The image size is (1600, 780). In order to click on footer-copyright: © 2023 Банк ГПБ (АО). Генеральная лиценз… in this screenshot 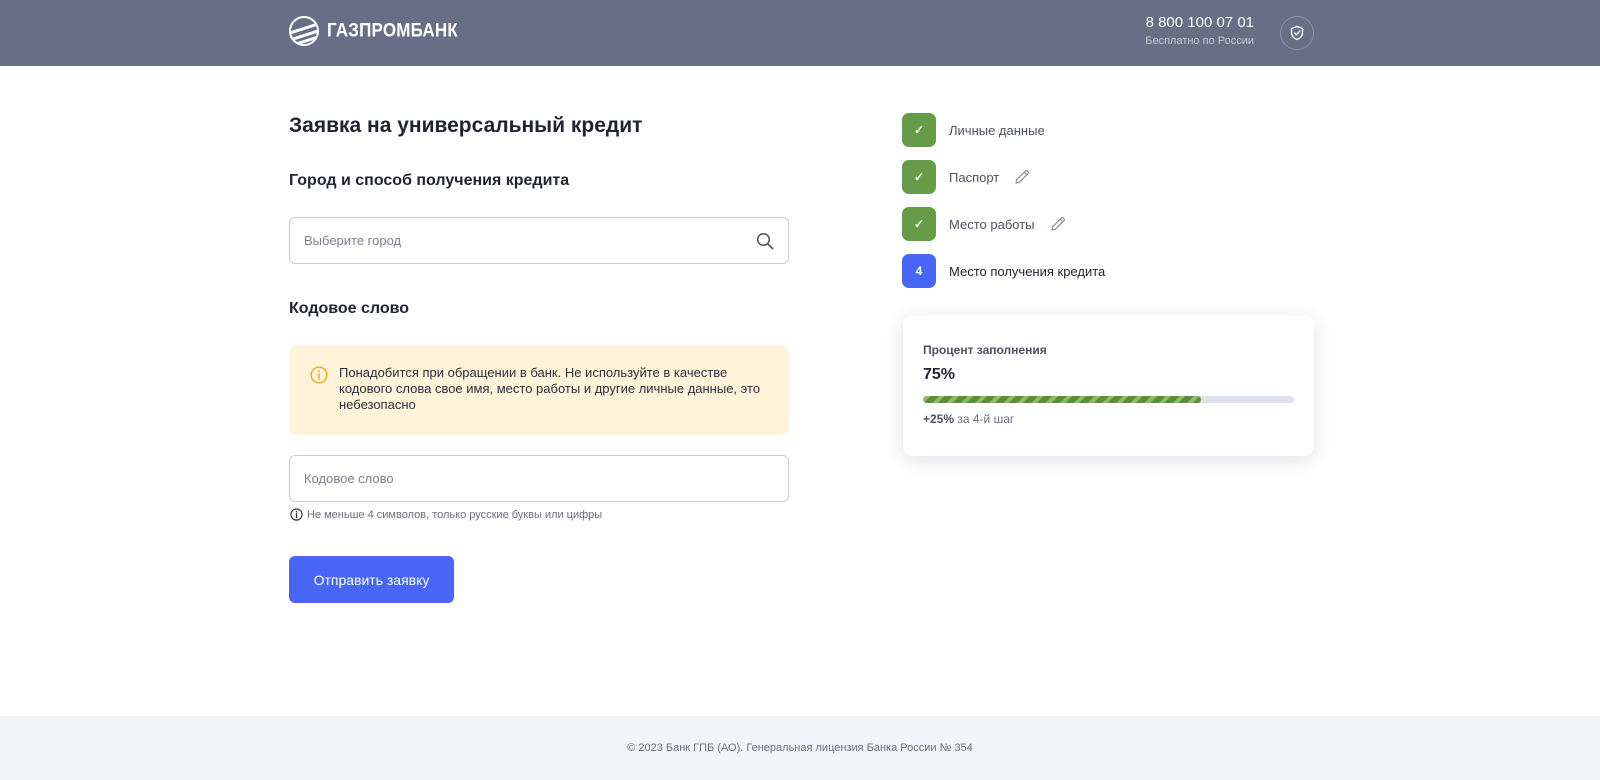, I will do `click(800, 748)`.